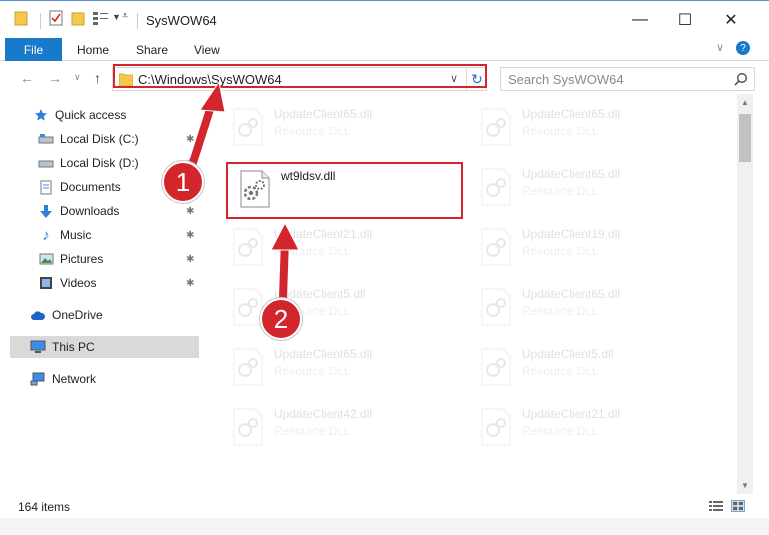  What do you see at coordinates (741, 80) in the screenshot?
I see `search-icon` at bounding box center [741, 80].